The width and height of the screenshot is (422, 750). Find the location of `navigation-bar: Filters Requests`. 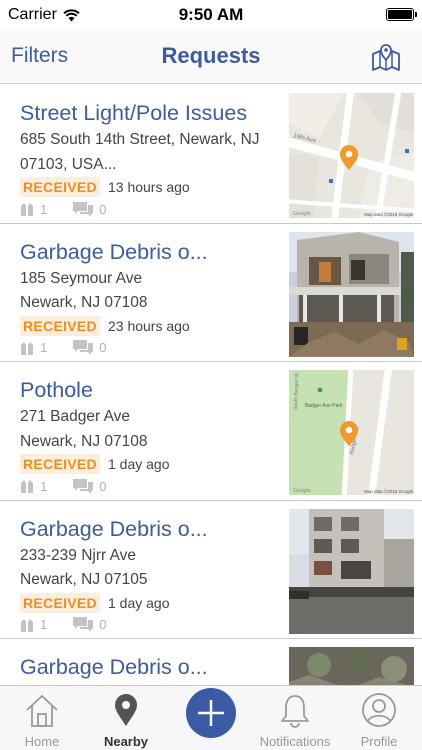

navigation-bar: Filters Requests is located at coordinates (211, 57).